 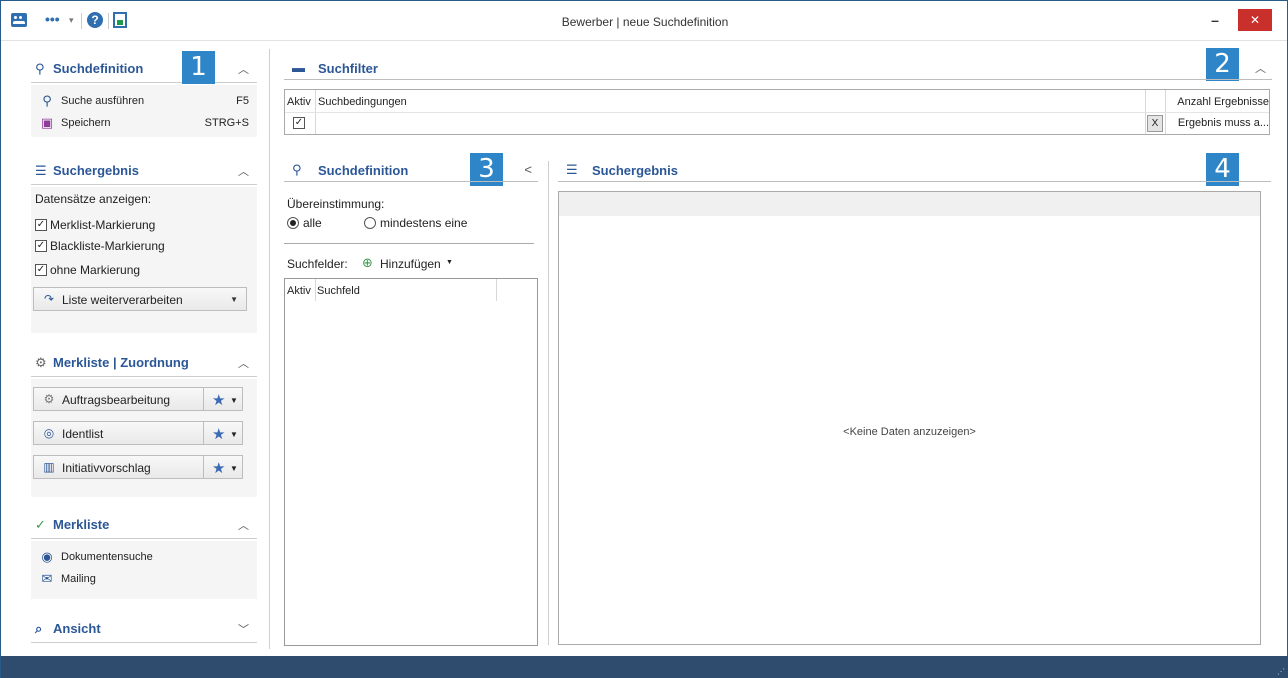 What do you see at coordinates (103, 101) in the screenshot?
I see `command-label: Suche ausführen` at bounding box center [103, 101].